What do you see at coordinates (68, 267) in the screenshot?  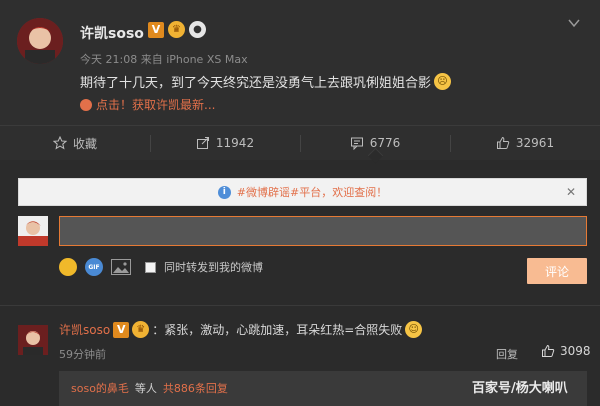 I see `emoji-picker-icon` at bounding box center [68, 267].